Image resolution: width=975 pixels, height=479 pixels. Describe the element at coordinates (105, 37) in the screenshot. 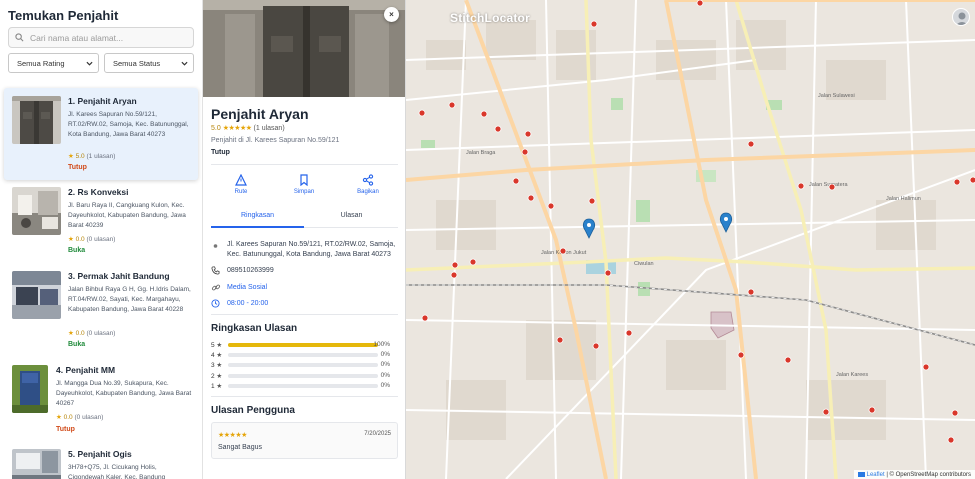

I see `search-input` at that location.